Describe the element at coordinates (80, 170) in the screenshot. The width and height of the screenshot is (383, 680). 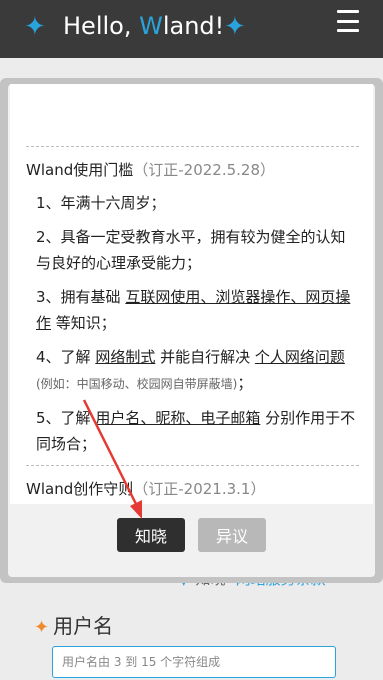
I see `section1-title: Wland使用门槛` at that location.